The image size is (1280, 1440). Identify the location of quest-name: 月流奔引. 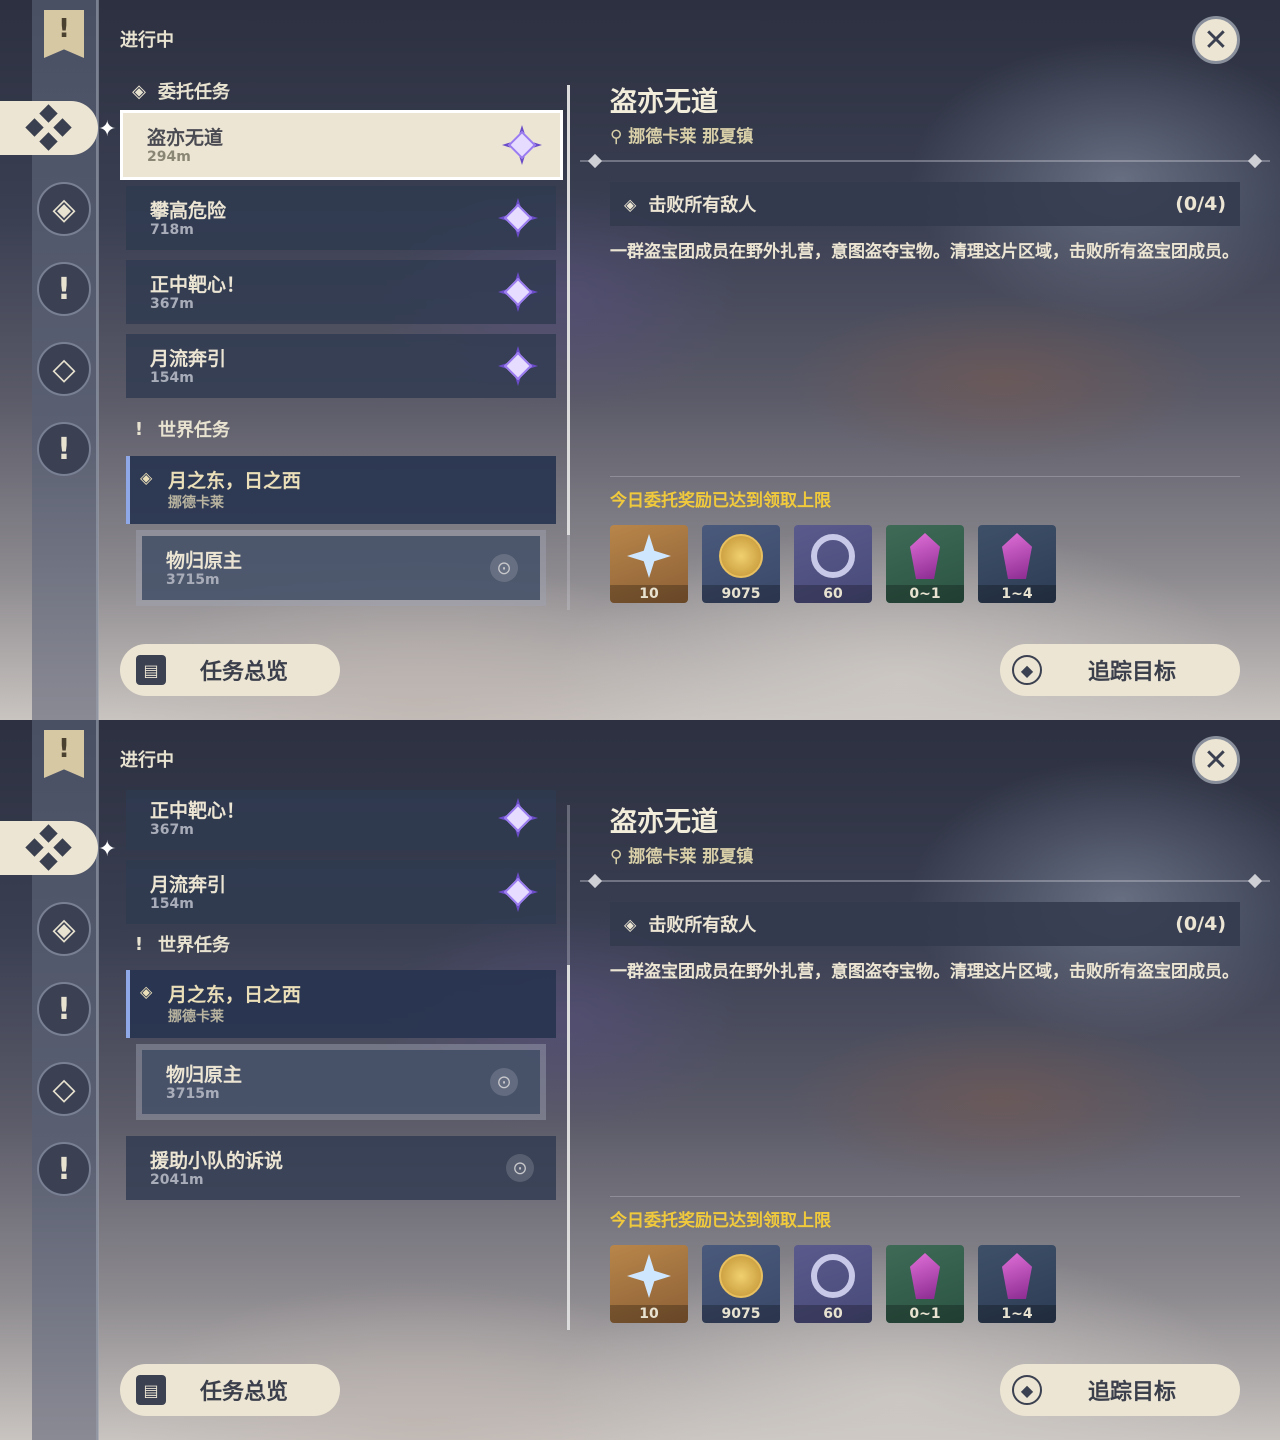
(188, 359).